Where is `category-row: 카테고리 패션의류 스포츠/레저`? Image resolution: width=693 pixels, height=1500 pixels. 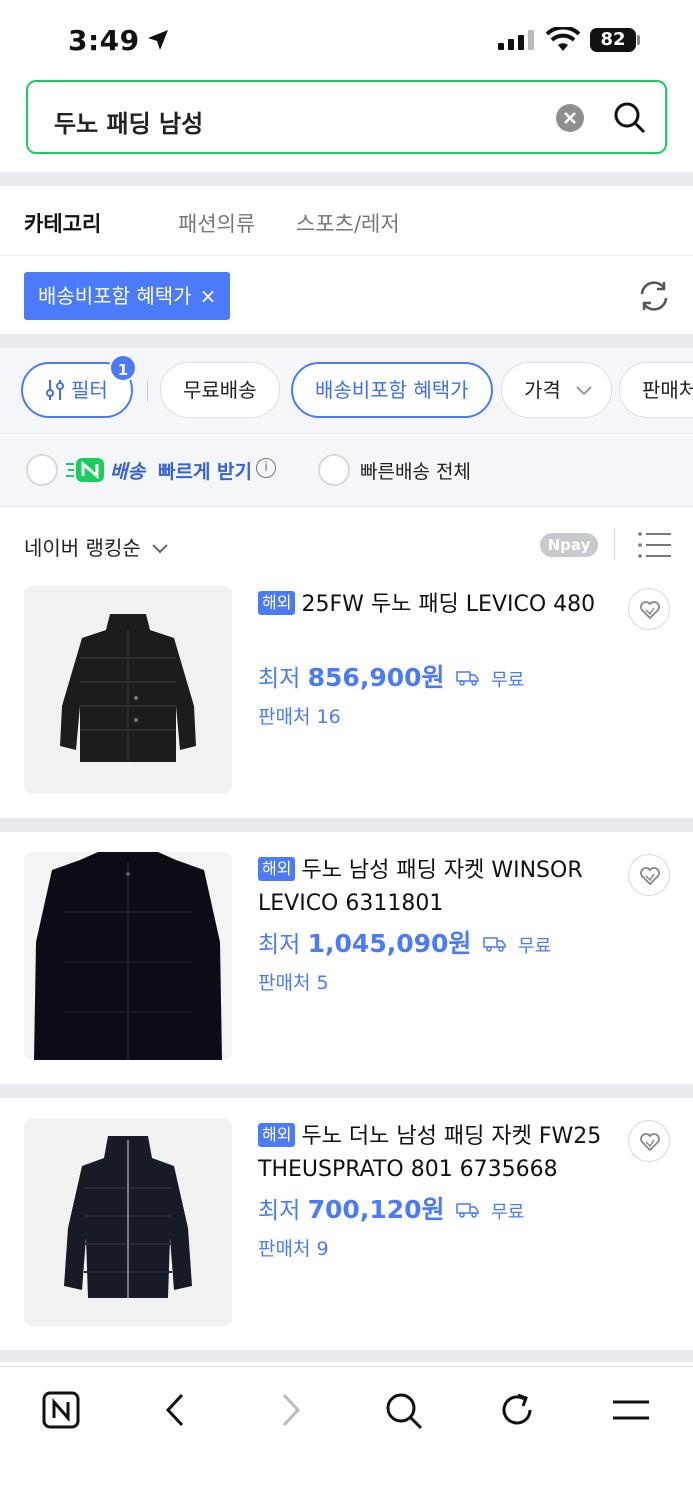 category-row: 카테고리 패션의류 스포츠/레저 is located at coordinates (346, 221).